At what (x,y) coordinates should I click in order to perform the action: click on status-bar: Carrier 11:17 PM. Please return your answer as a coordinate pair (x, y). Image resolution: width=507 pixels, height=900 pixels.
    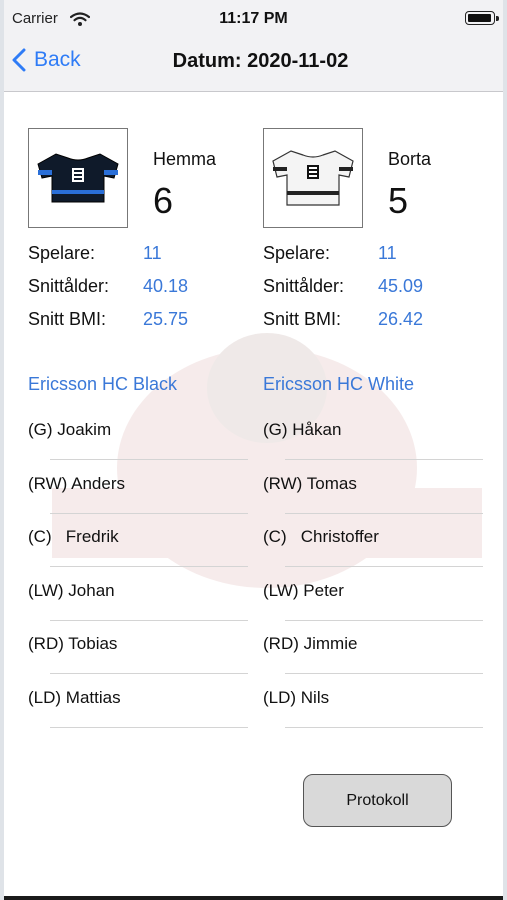
    Looking at the image, I should click on (253, 18).